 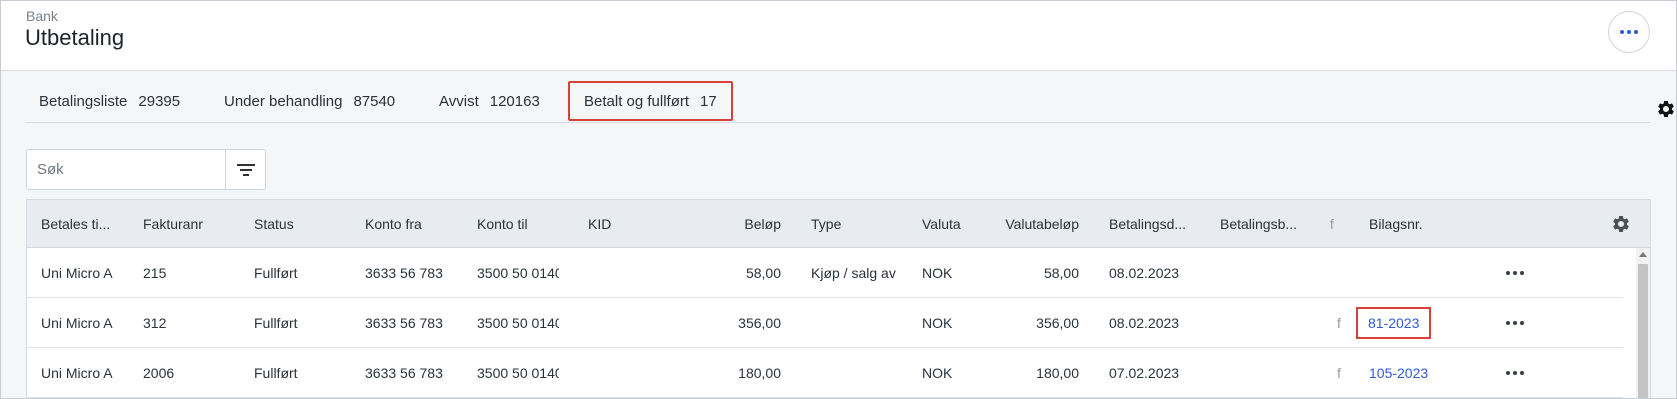 I want to click on cell-bilagsnr: 81-2023, so click(x=1412, y=322).